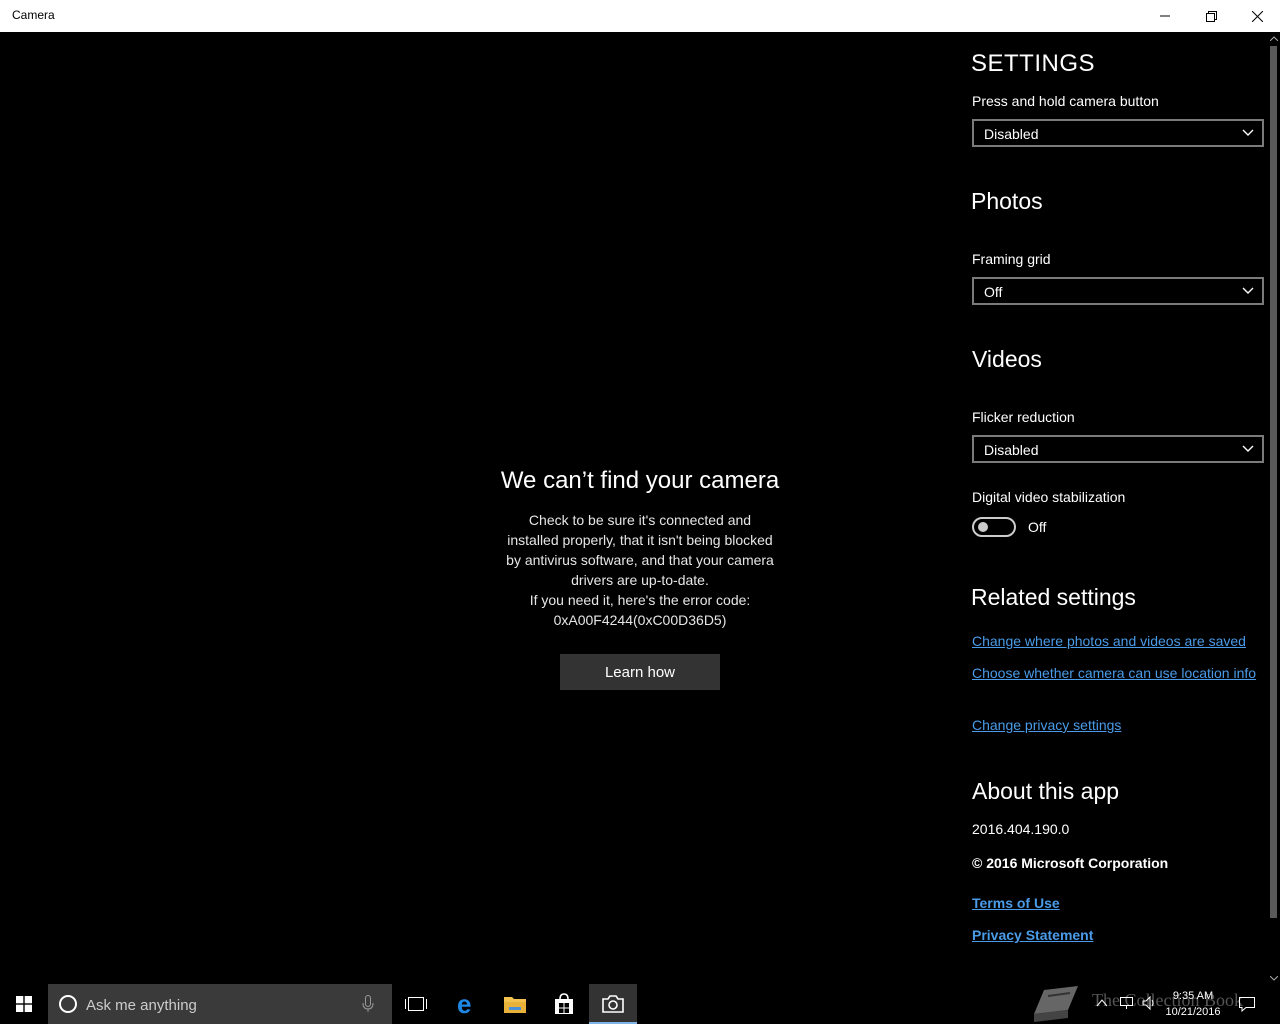 The height and width of the screenshot is (1024, 1280). I want to click on task-view-button, so click(416, 1004).